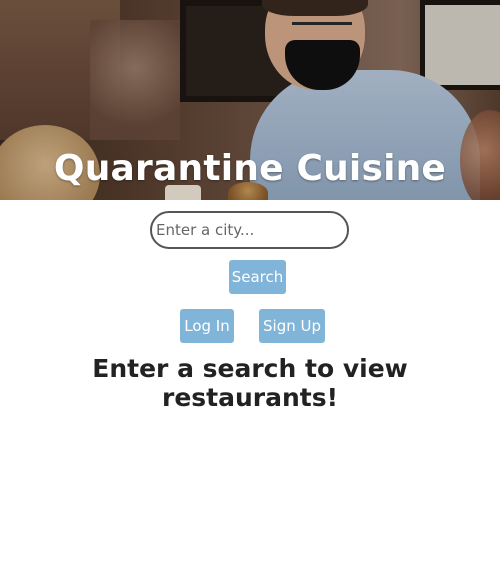 This screenshot has height=574, width=500. I want to click on page-title: Quarantine Cuisine, so click(250, 168).